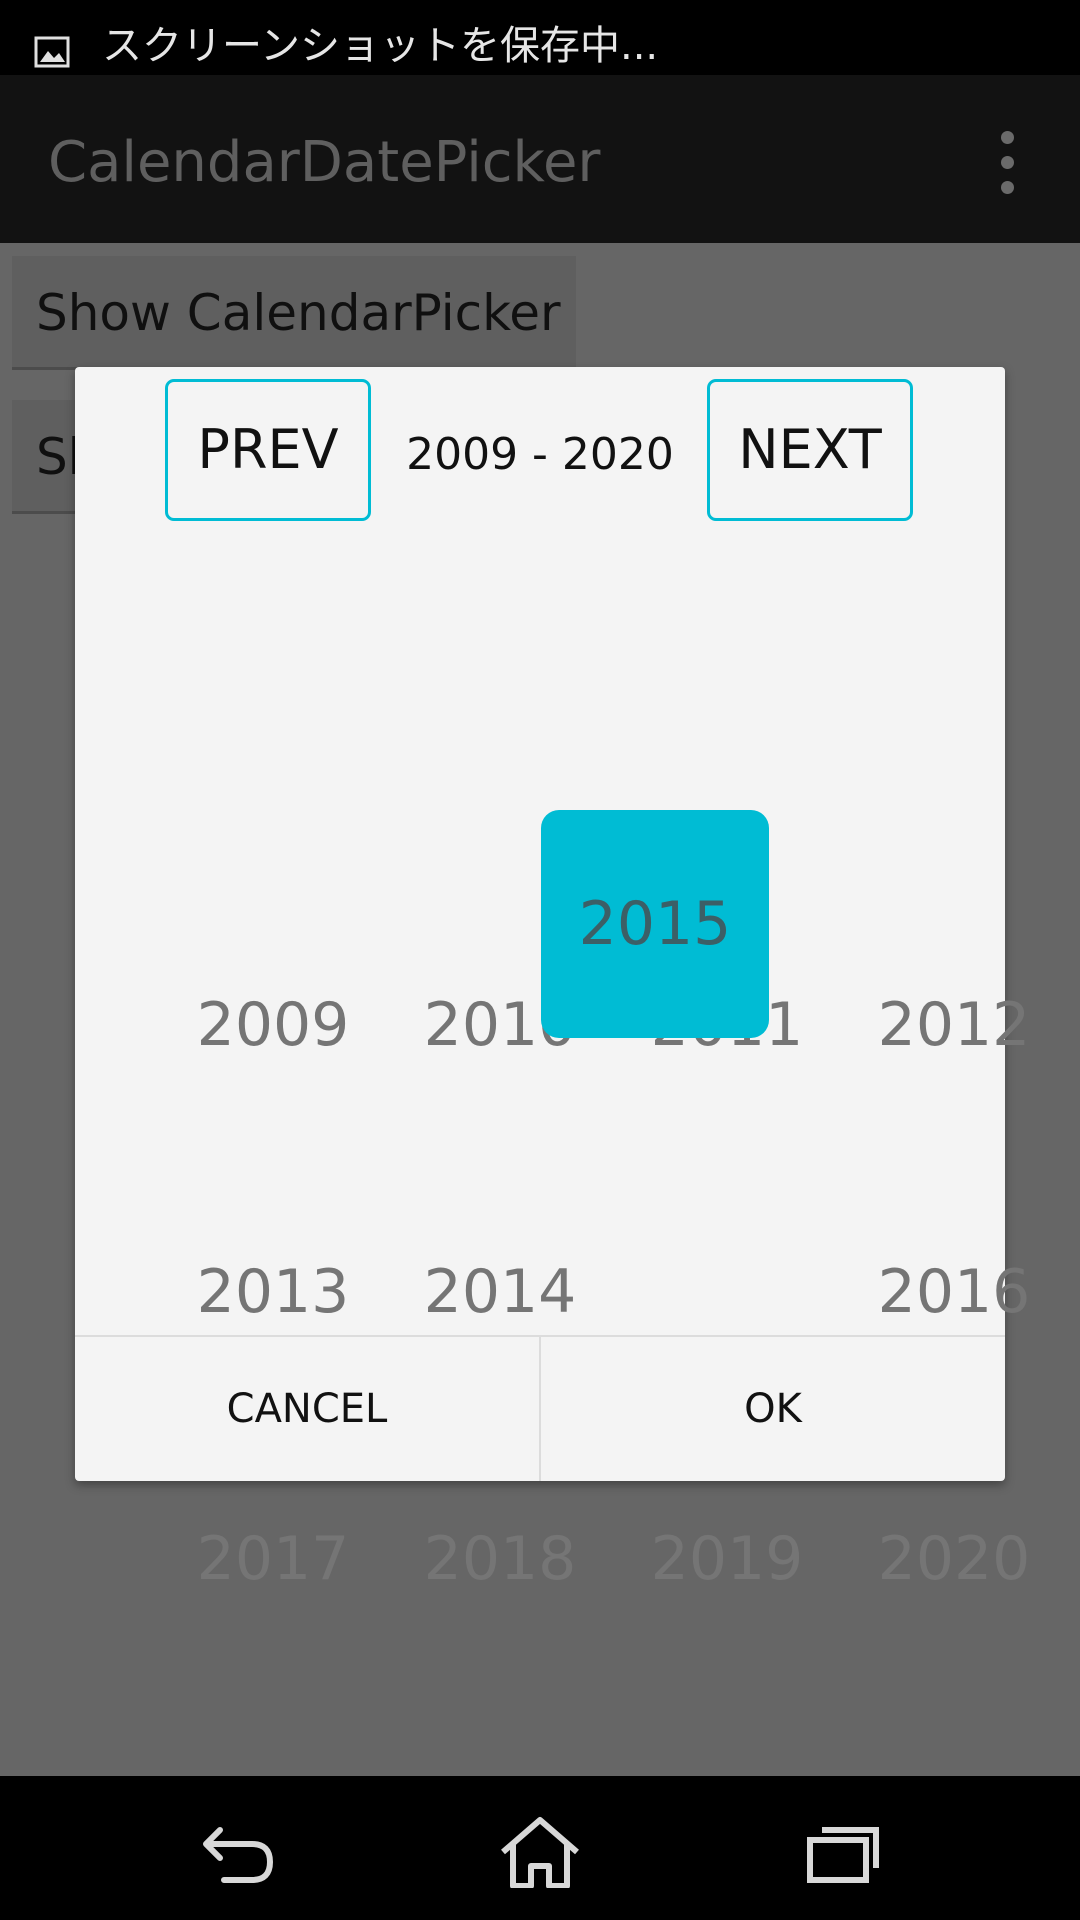 The width and height of the screenshot is (1080, 1920). What do you see at coordinates (294, 313) in the screenshot?
I see `show-calendar-picker-button: Show CalendarPicker` at bounding box center [294, 313].